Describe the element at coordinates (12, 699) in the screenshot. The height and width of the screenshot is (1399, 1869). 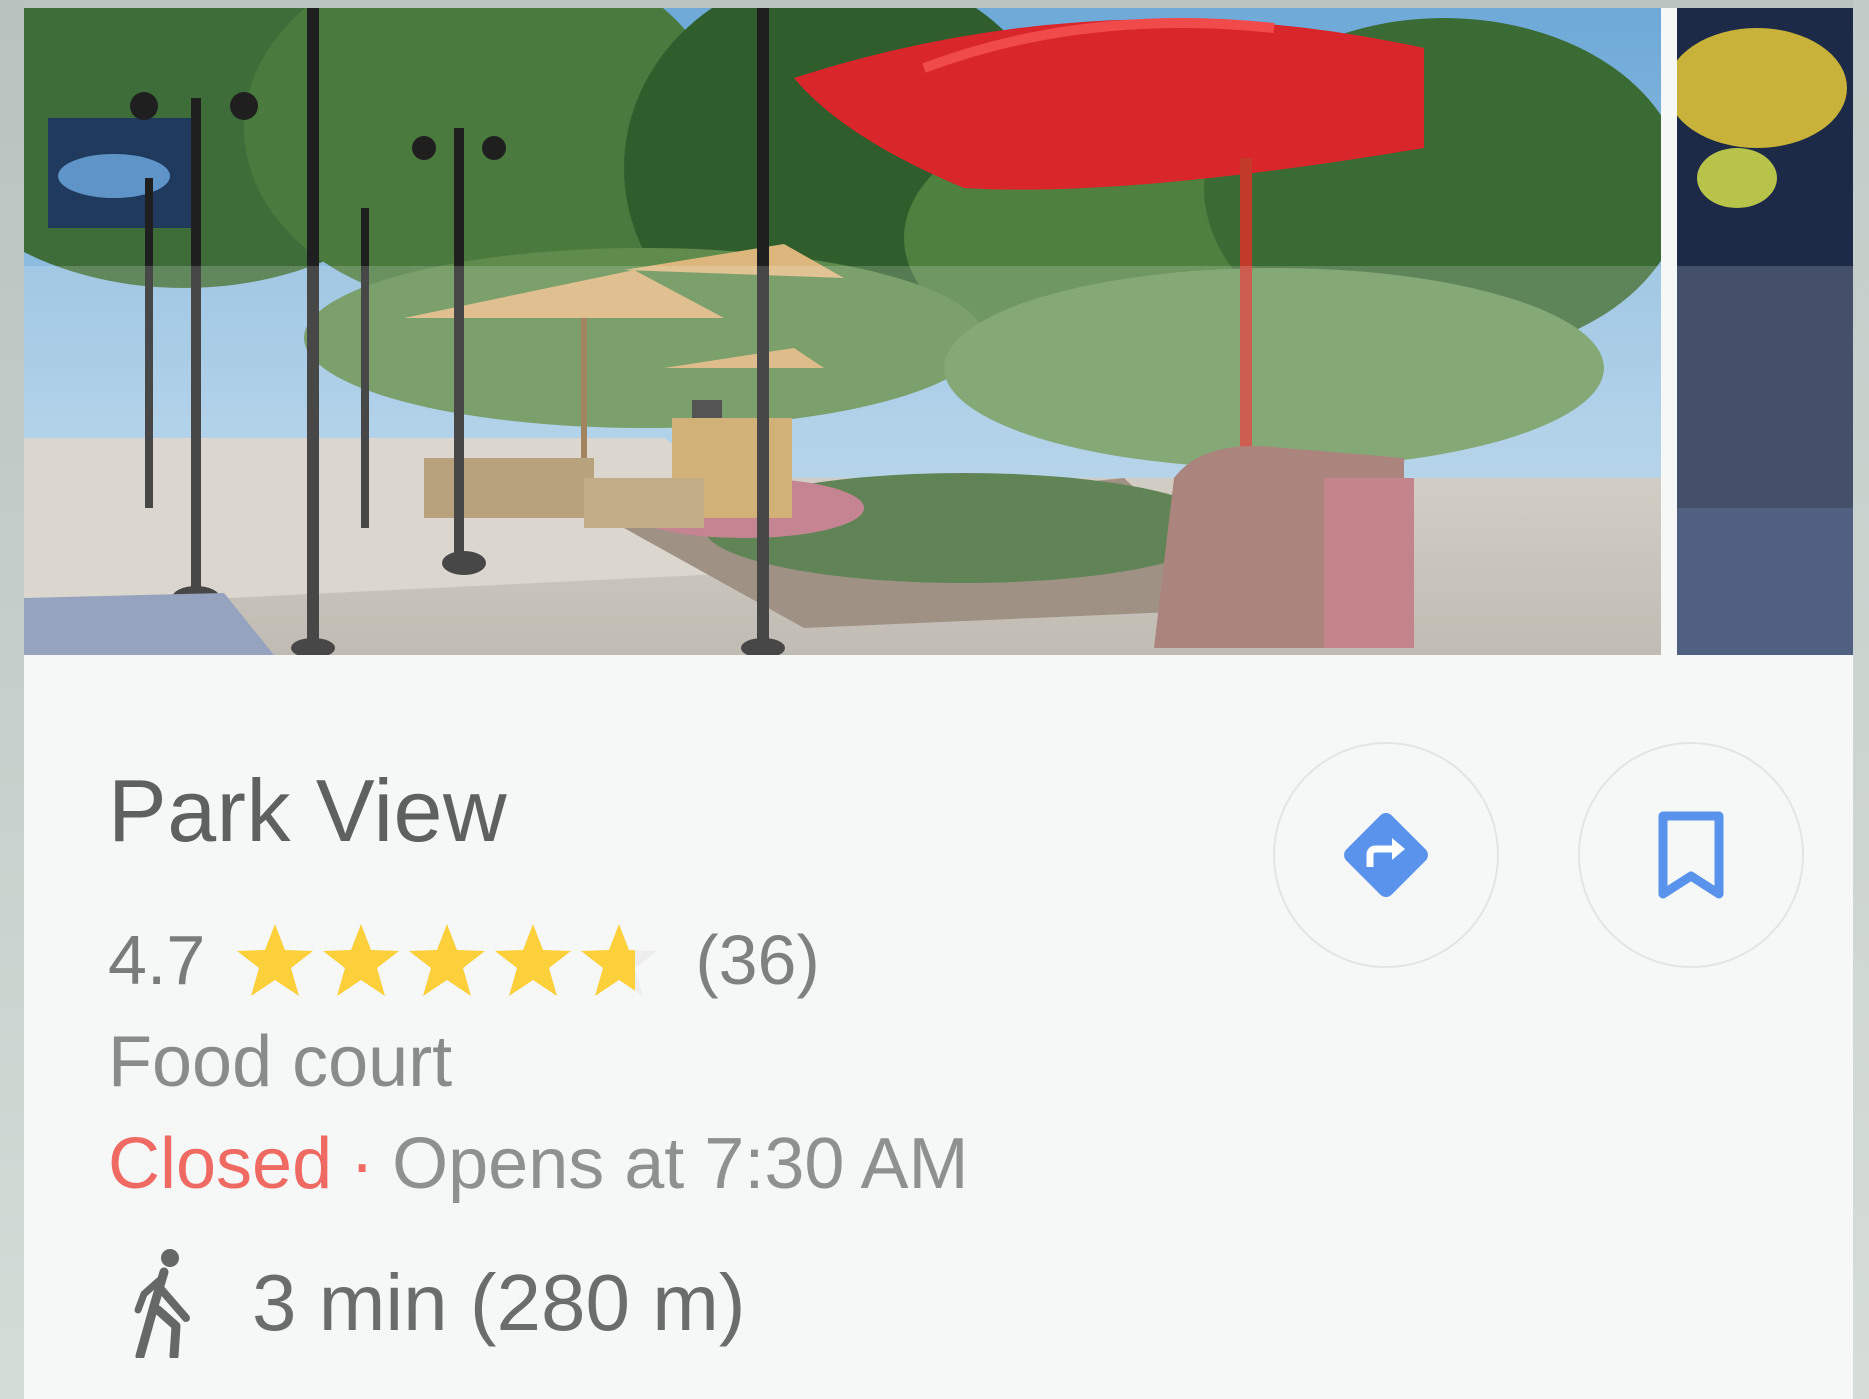
I see `map-background` at that location.